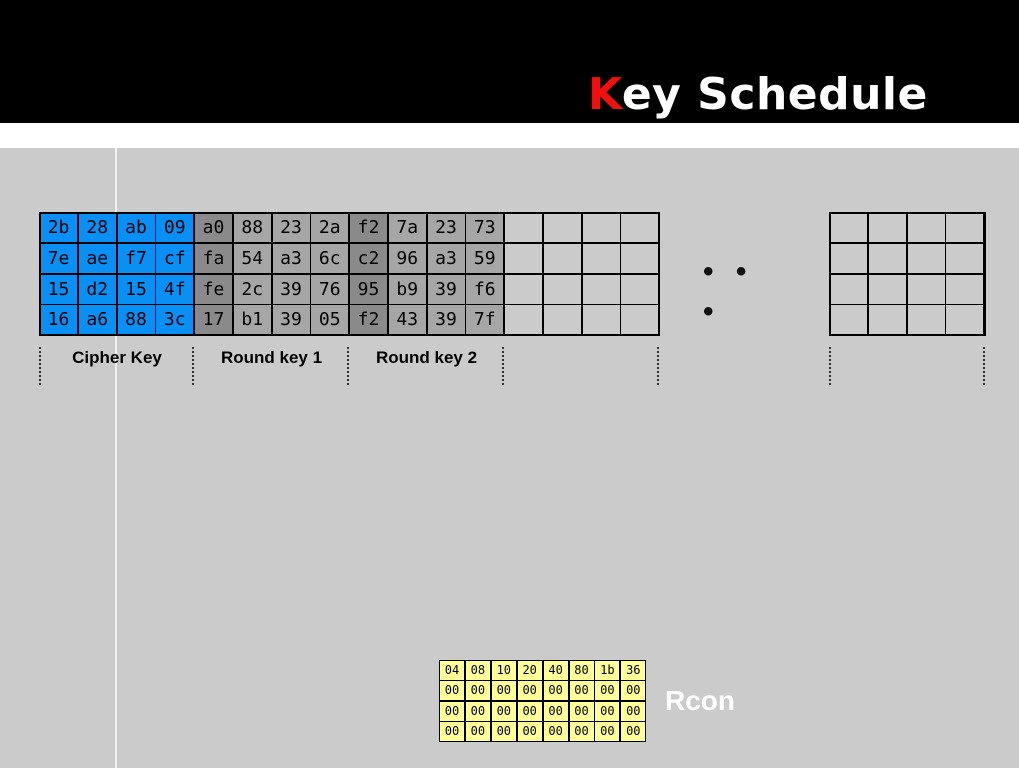 Image resolution: width=1019 pixels, height=768 pixels. What do you see at coordinates (58, 227) in the screenshot?
I see `cipher-key-byte: 2b` at bounding box center [58, 227].